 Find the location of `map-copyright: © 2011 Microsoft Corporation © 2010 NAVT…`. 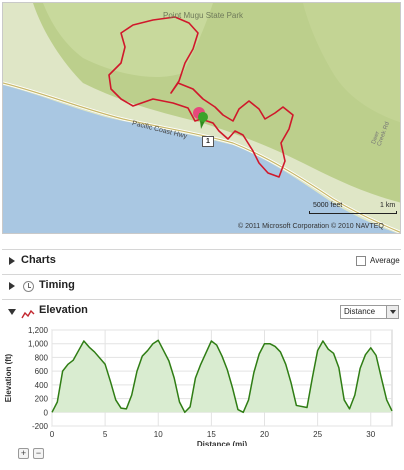

map-copyright: © 2011 Microsoft Corporation © 2010 NAVT… is located at coordinates (311, 226).